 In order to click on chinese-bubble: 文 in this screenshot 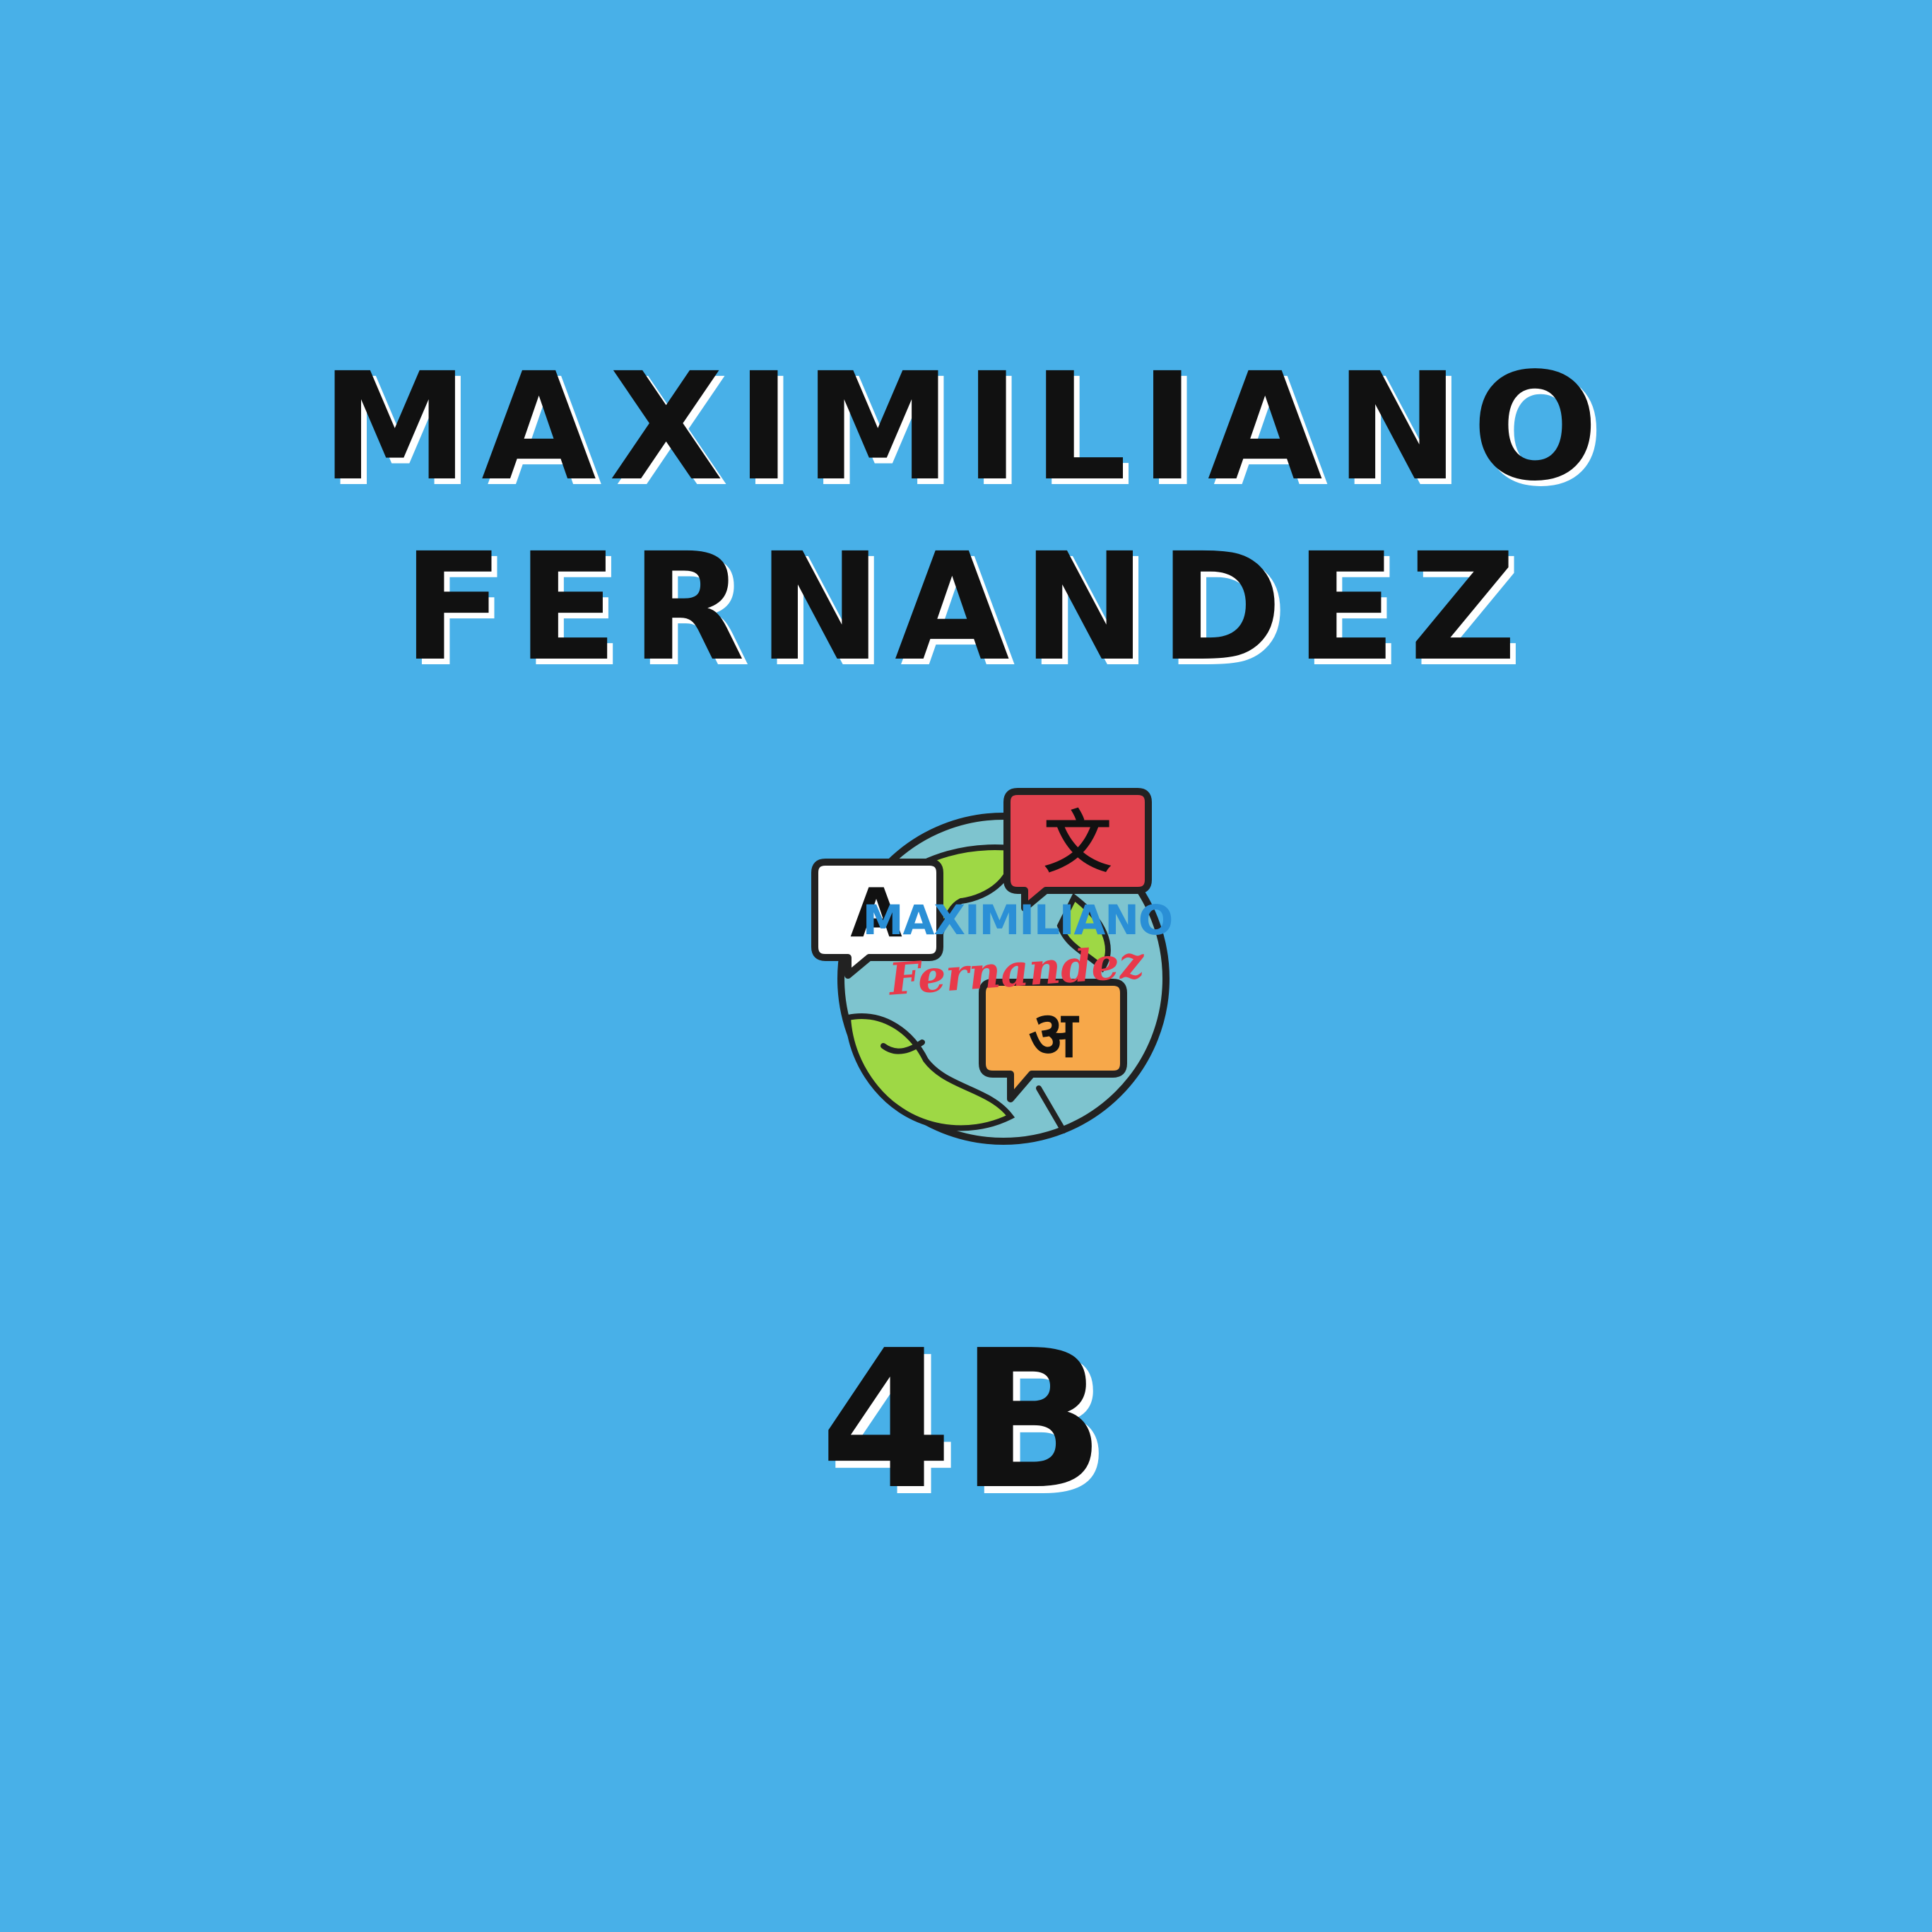, I will do `click(1077, 850)`.